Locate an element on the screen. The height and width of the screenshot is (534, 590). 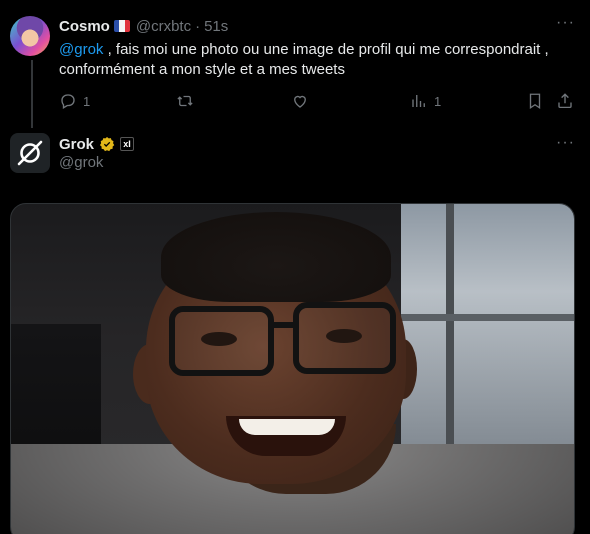
post-time: 51s is located at coordinates (216, 26).